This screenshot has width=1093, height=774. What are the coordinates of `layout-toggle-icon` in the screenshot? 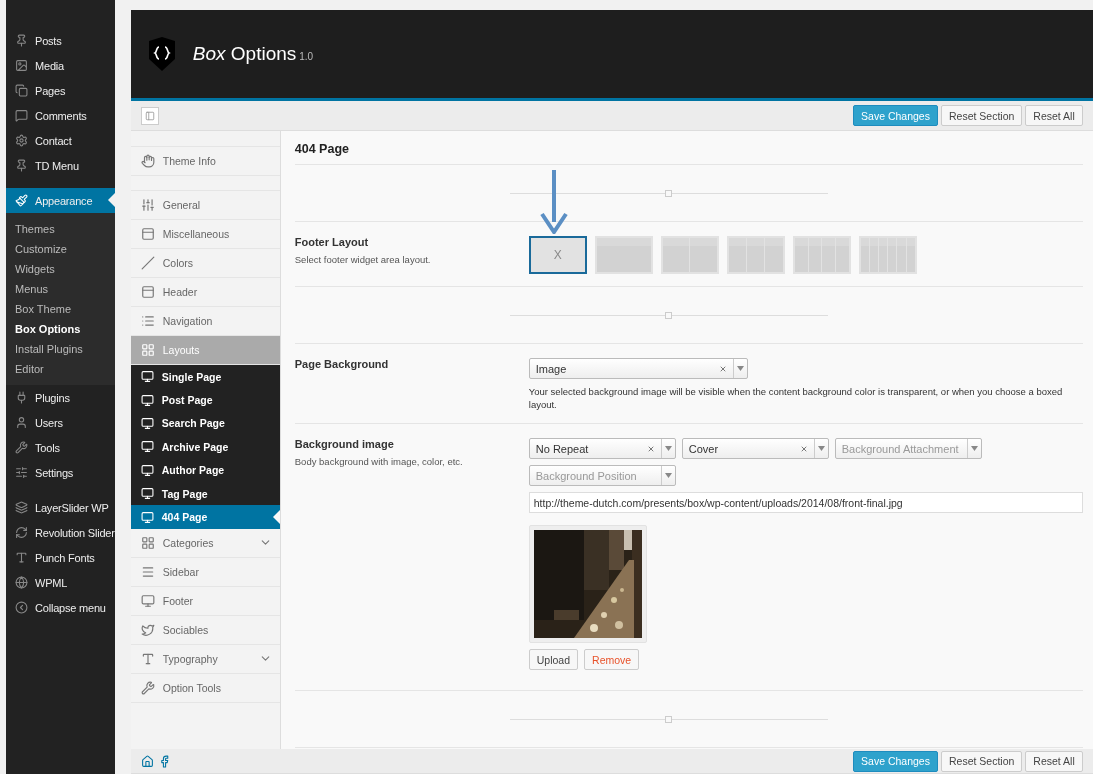 It's located at (149, 115).